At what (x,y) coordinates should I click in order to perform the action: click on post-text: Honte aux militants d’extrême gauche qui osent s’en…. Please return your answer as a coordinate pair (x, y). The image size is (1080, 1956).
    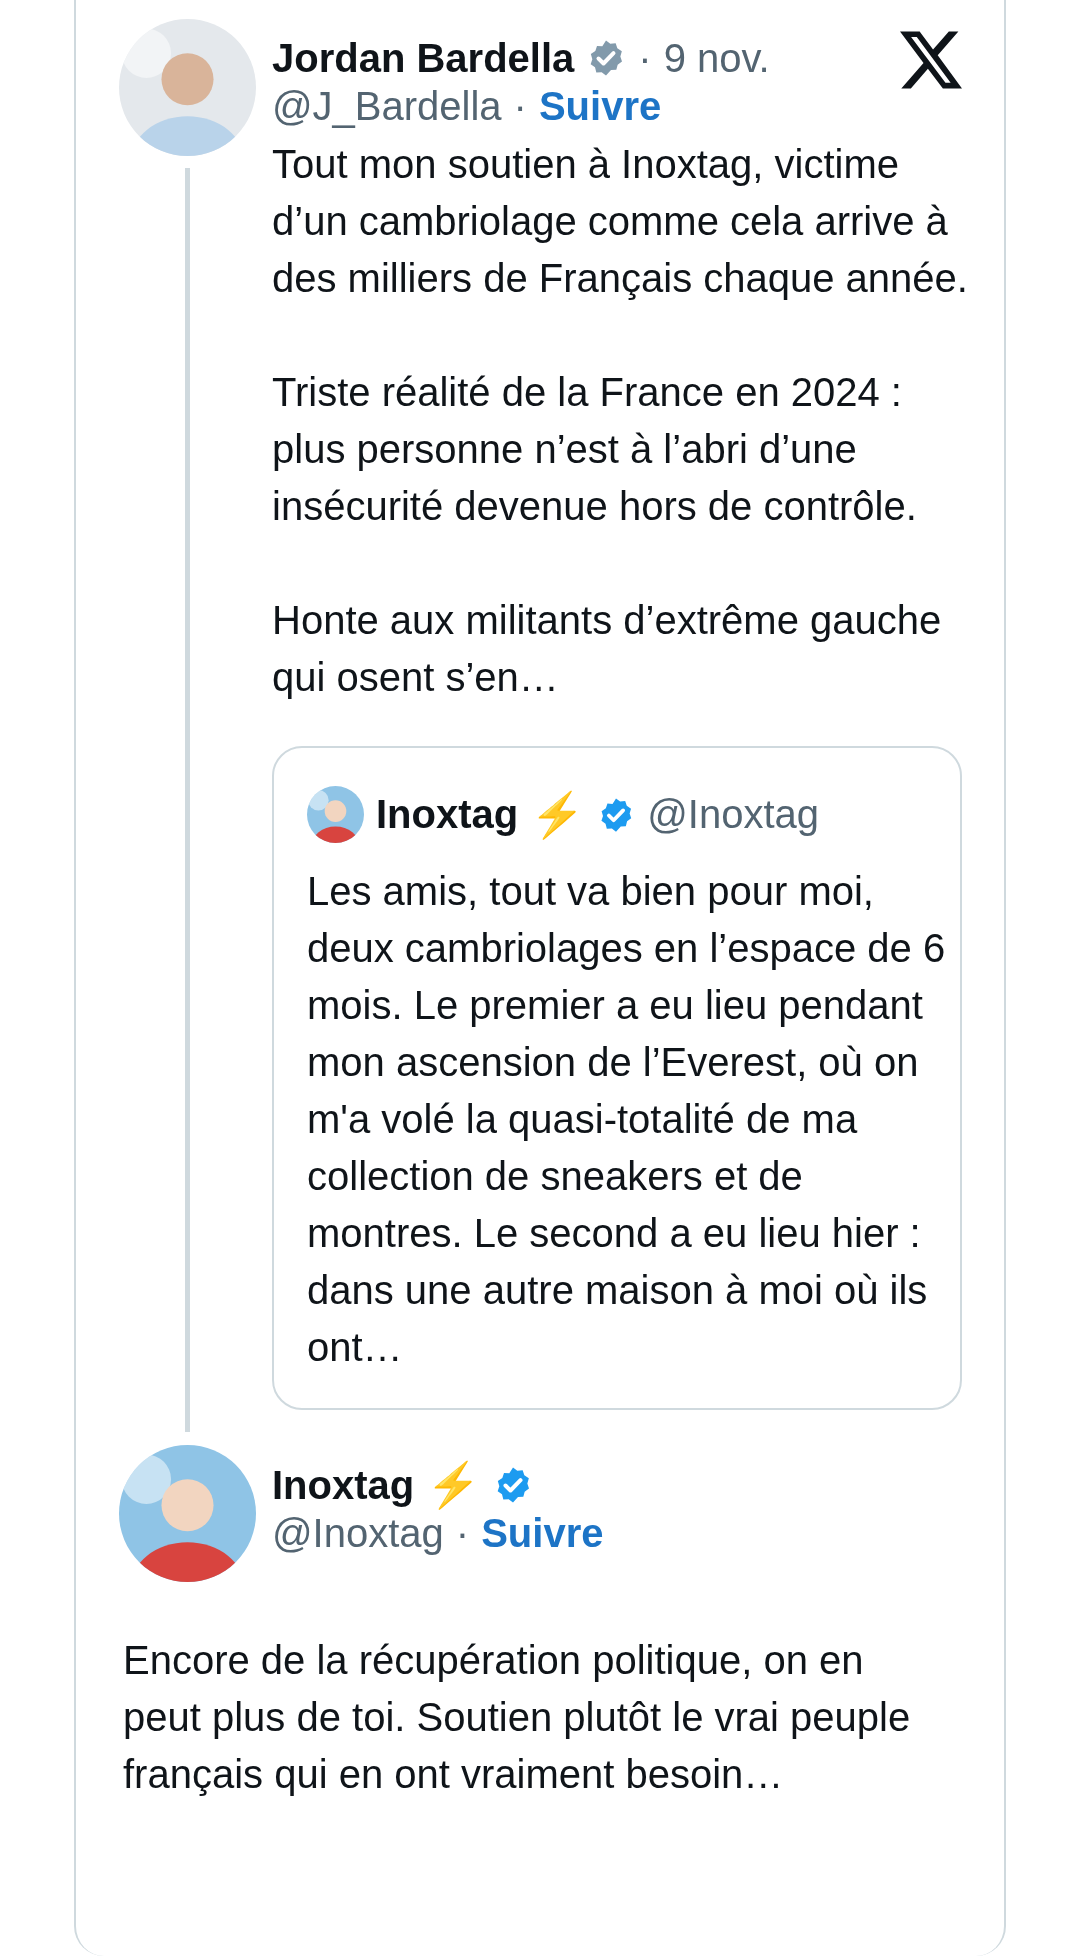
    Looking at the image, I should click on (607, 649).